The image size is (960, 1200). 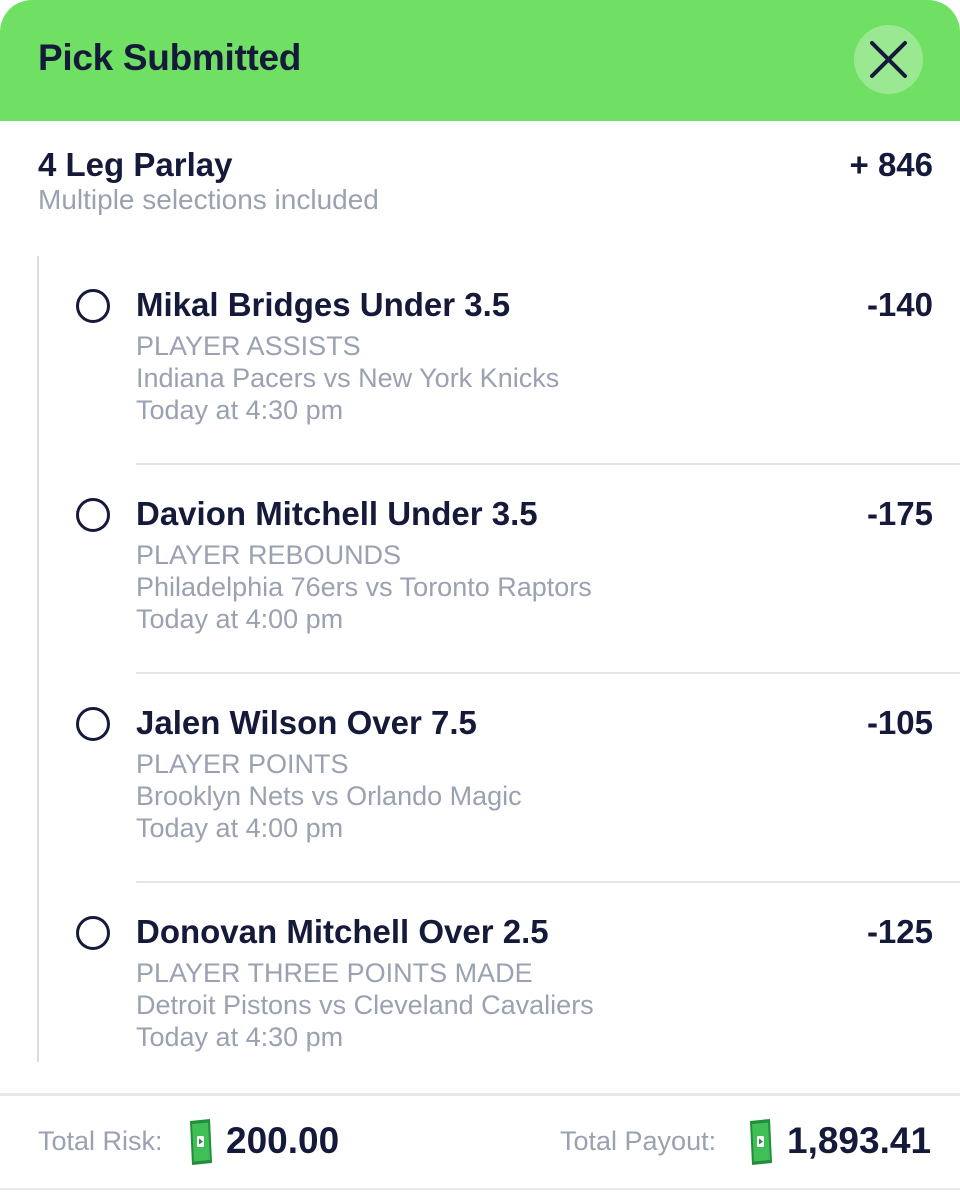 I want to click on total-risk-value: 200.00, so click(x=283, y=1140).